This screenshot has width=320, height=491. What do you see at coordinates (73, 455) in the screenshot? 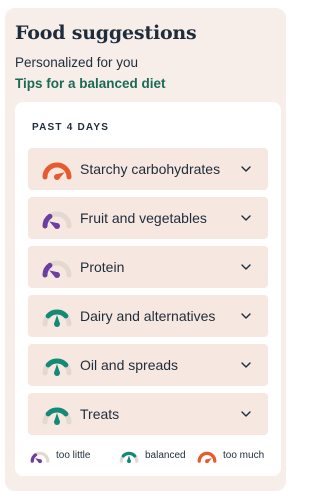
I see `legend-too-little-label: too little` at bounding box center [73, 455].